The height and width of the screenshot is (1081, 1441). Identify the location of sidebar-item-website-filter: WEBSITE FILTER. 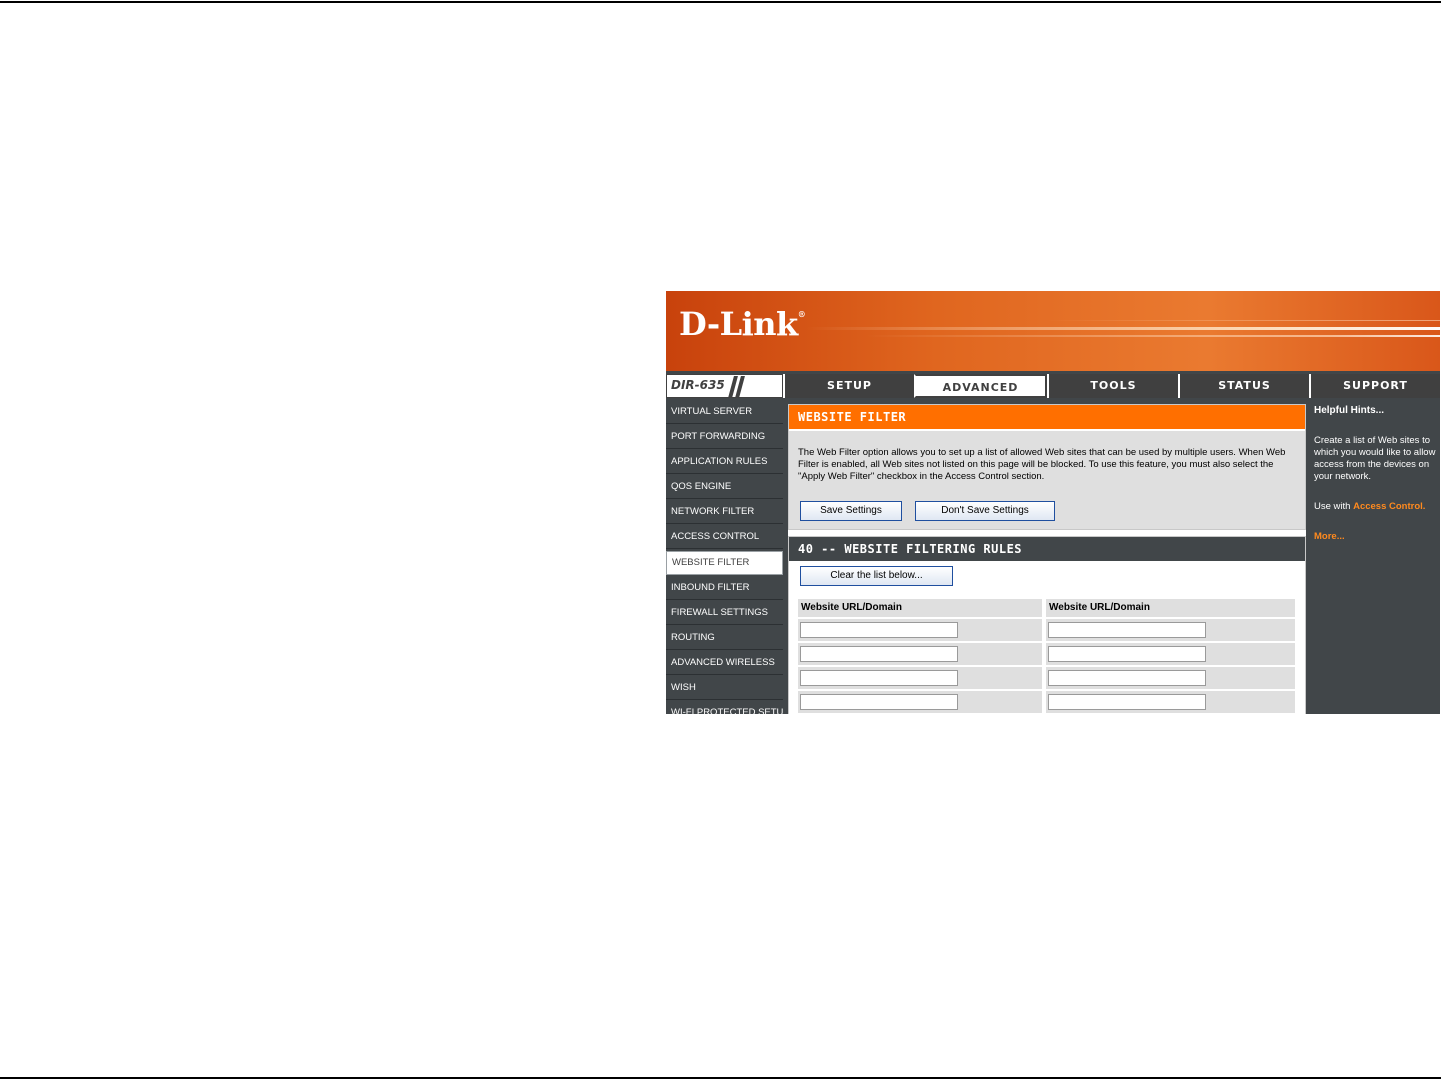
(724, 563).